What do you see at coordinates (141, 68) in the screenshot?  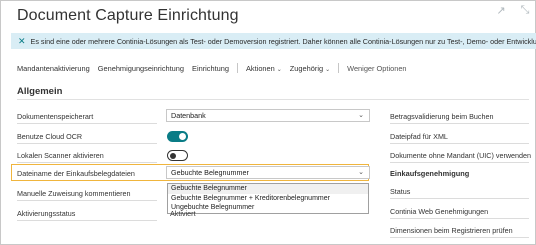 I see `action-genehmigungseinrichtung: Genehmigungseinrichtung` at bounding box center [141, 68].